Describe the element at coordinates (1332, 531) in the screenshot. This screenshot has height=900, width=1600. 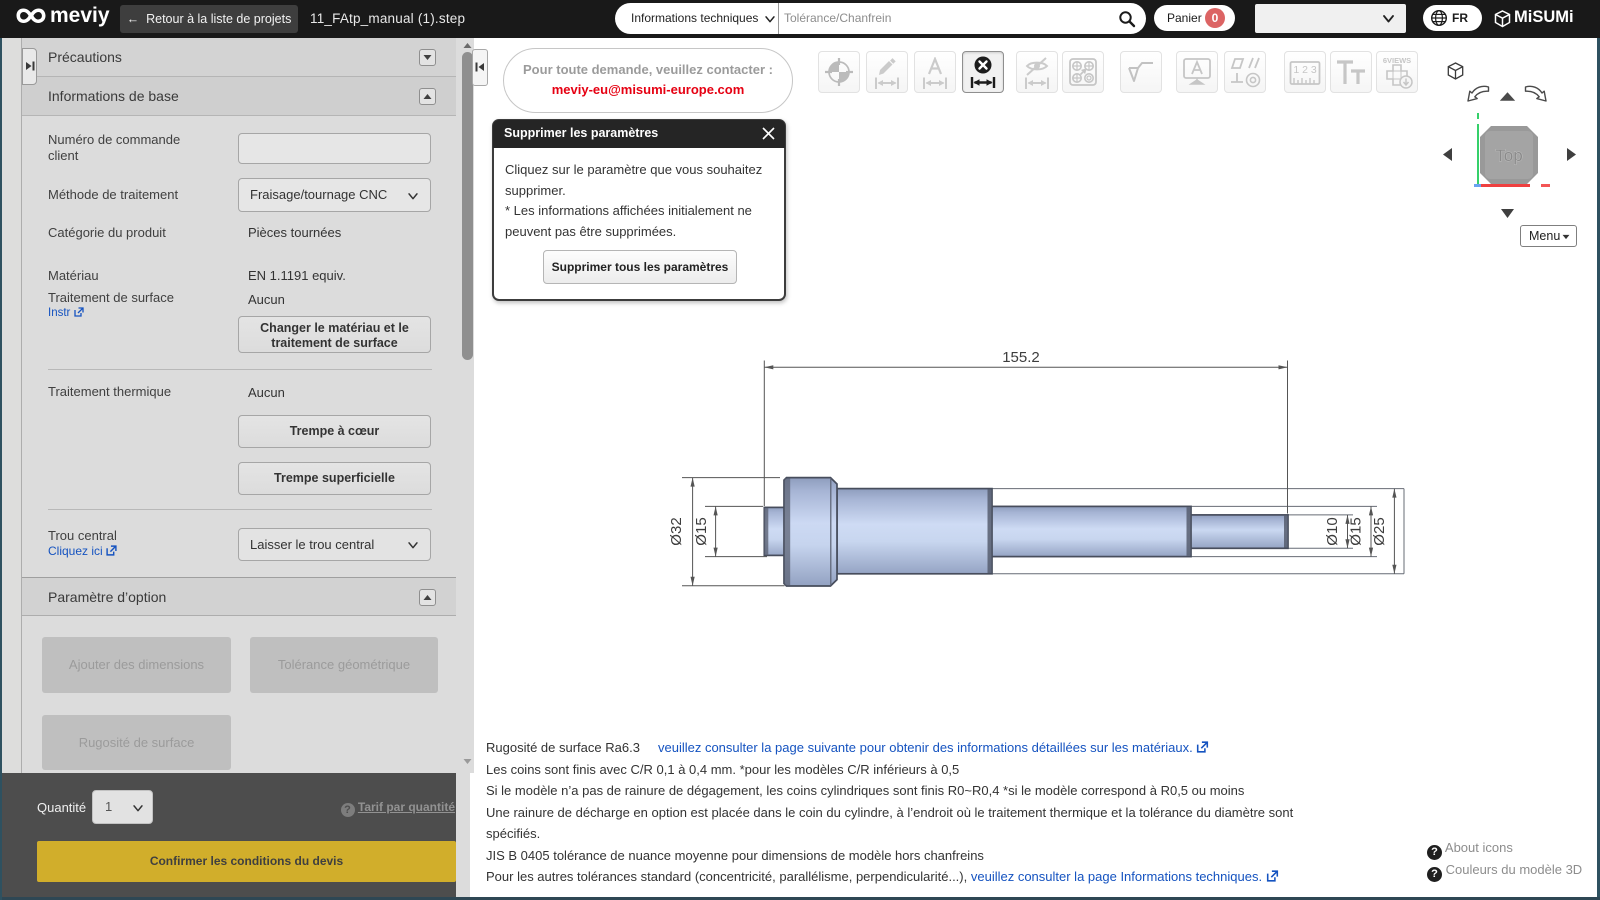
I see `svg-text: Ø10` at that location.